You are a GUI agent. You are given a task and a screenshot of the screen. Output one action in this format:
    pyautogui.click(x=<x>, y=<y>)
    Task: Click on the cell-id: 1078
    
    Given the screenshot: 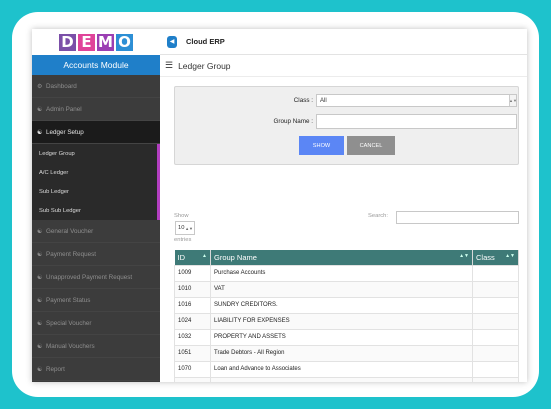 What is the action you would take?
    pyautogui.click(x=192, y=379)
    